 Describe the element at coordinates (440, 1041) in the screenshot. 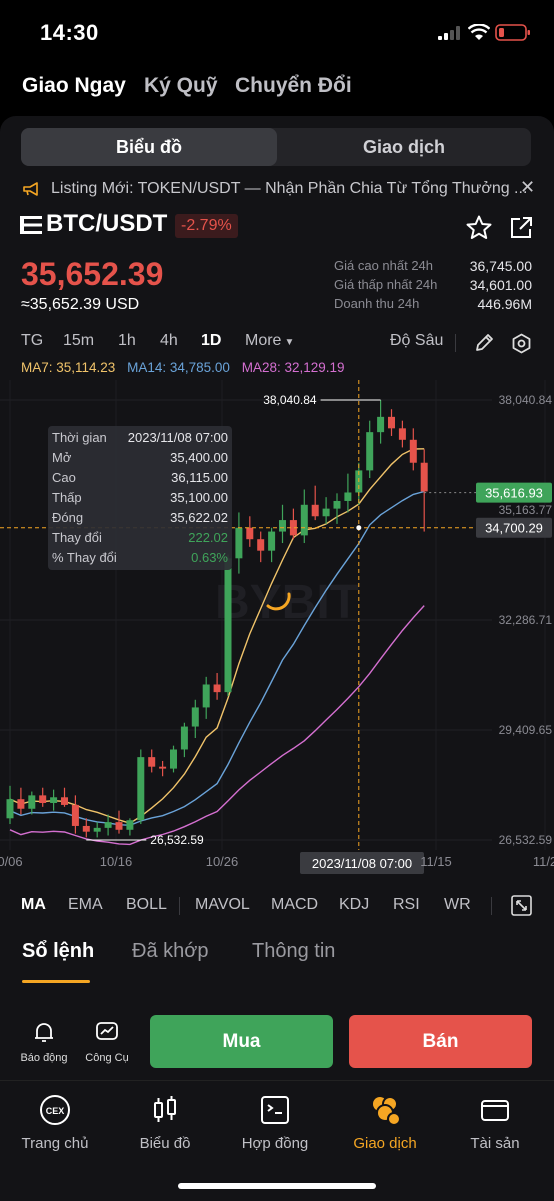

I see `sell-button: Bán` at that location.